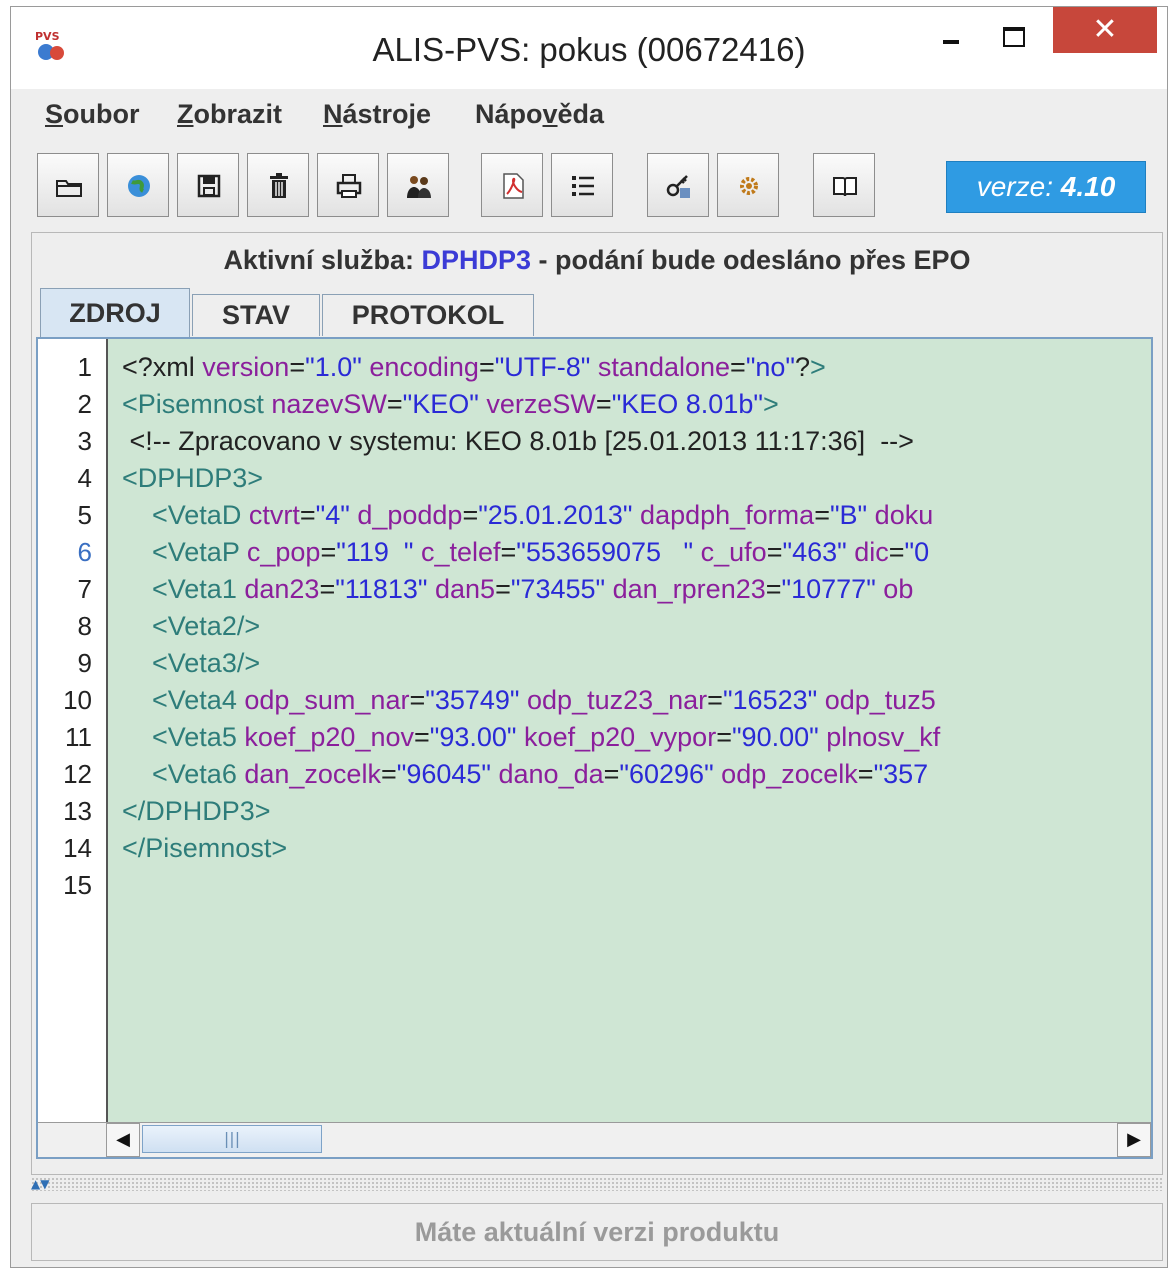 This screenshot has width=1173, height=1276. I want to click on print-button, so click(348, 185).